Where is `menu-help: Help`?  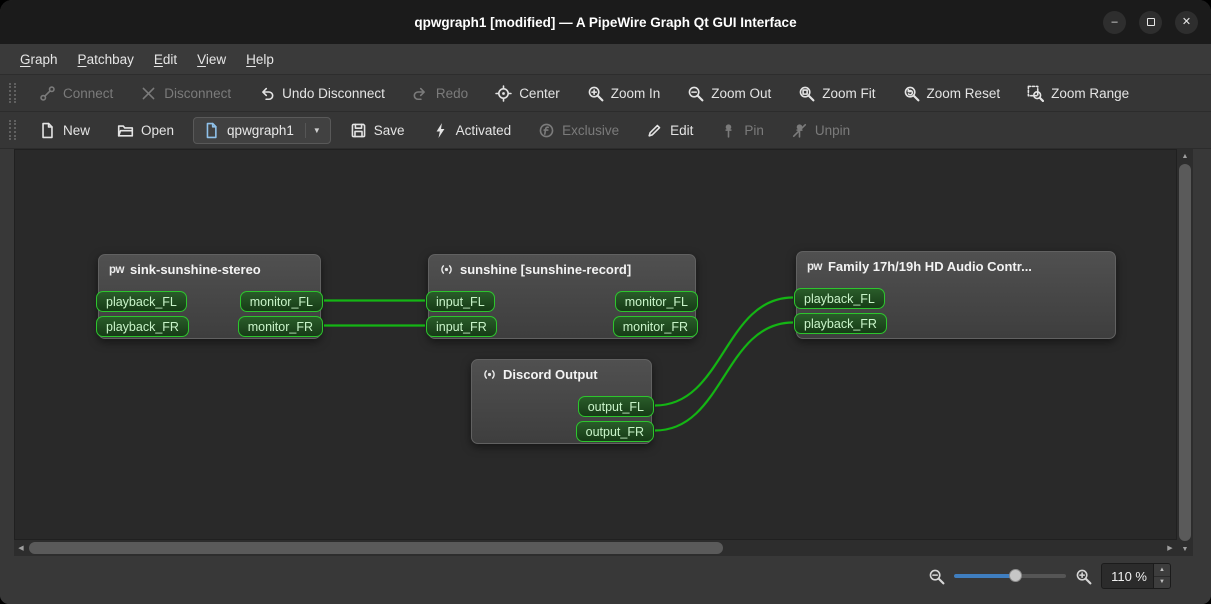
menu-help: Help is located at coordinates (260, 59).